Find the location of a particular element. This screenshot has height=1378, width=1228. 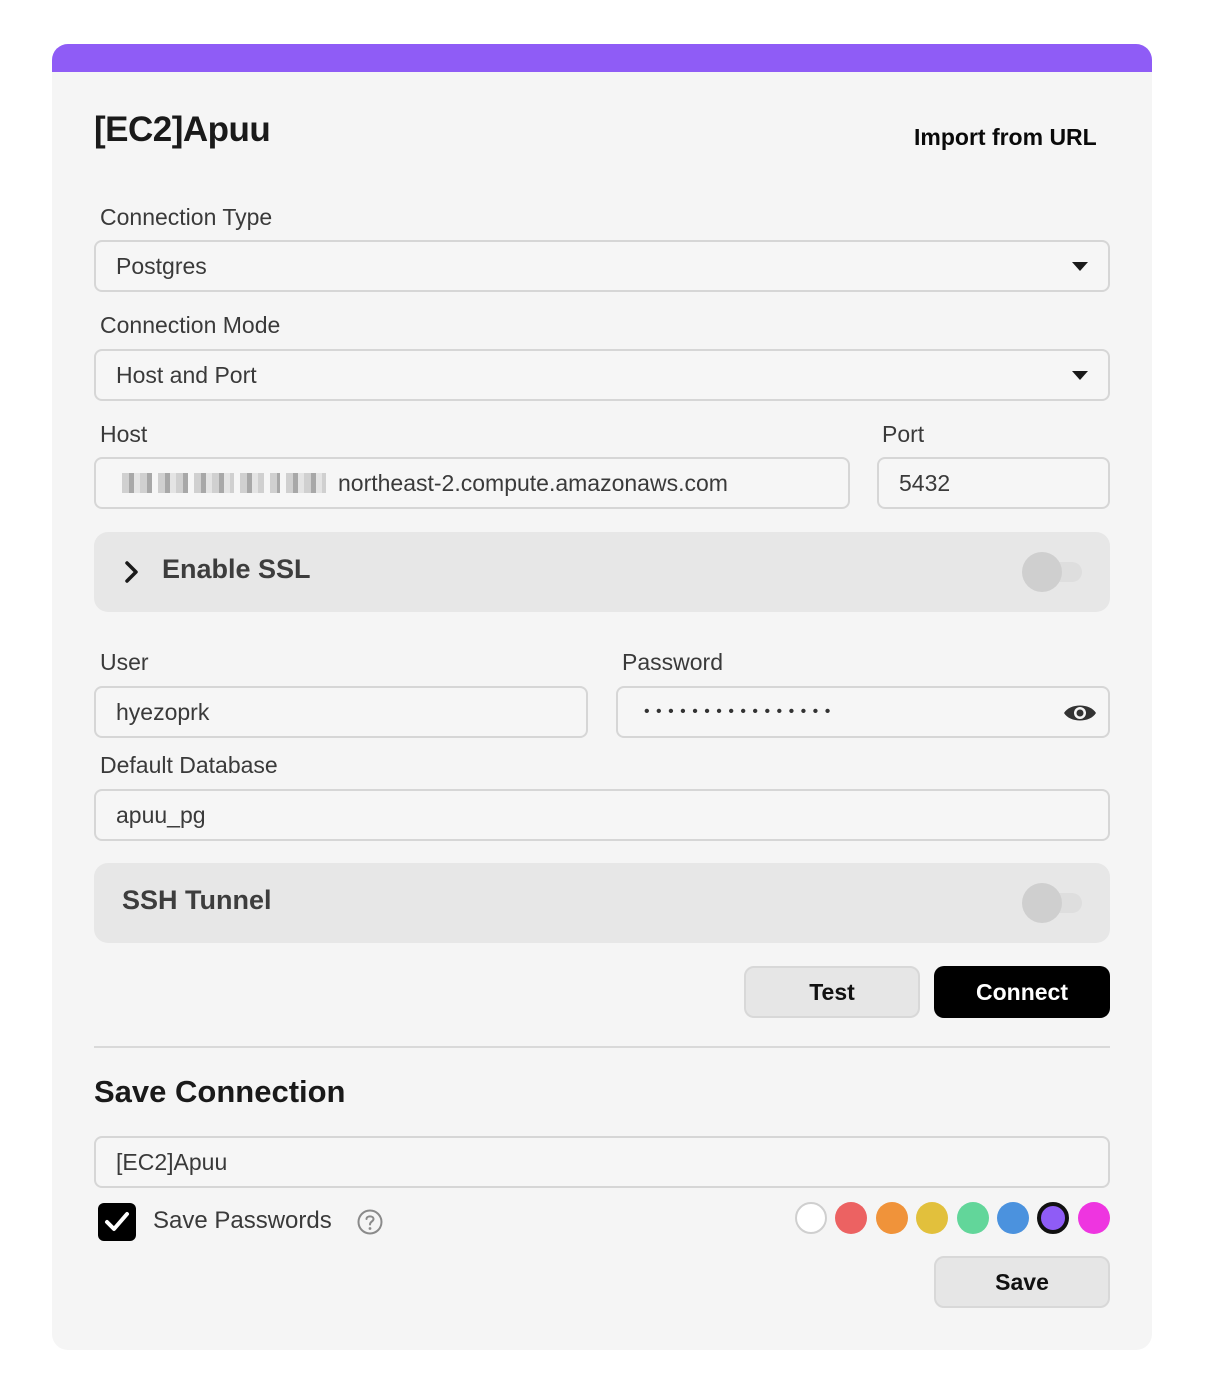

save-passwords-label: Save Passwords is located at coordinates (242, 1220).